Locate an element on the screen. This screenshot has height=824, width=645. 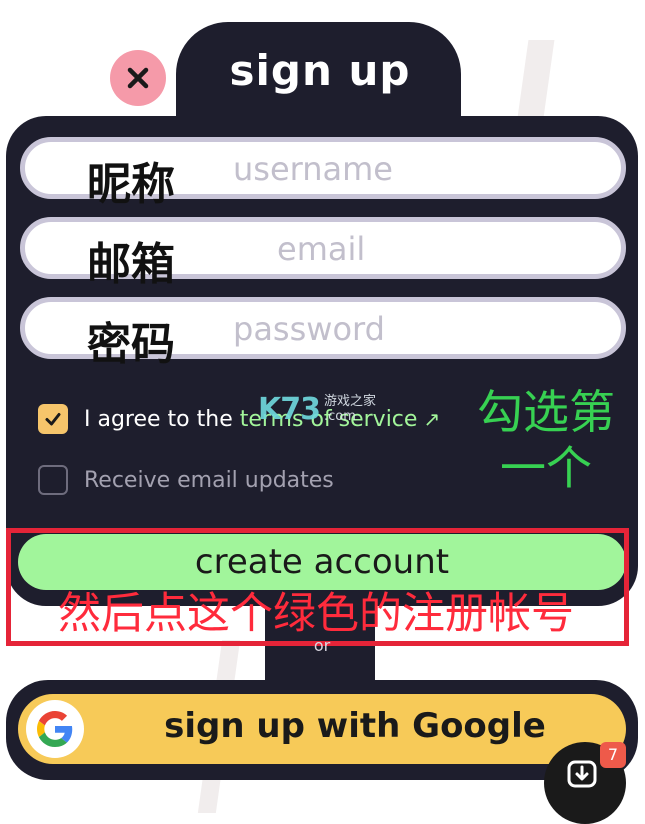
close-icon is located at coordinates (138, 78).